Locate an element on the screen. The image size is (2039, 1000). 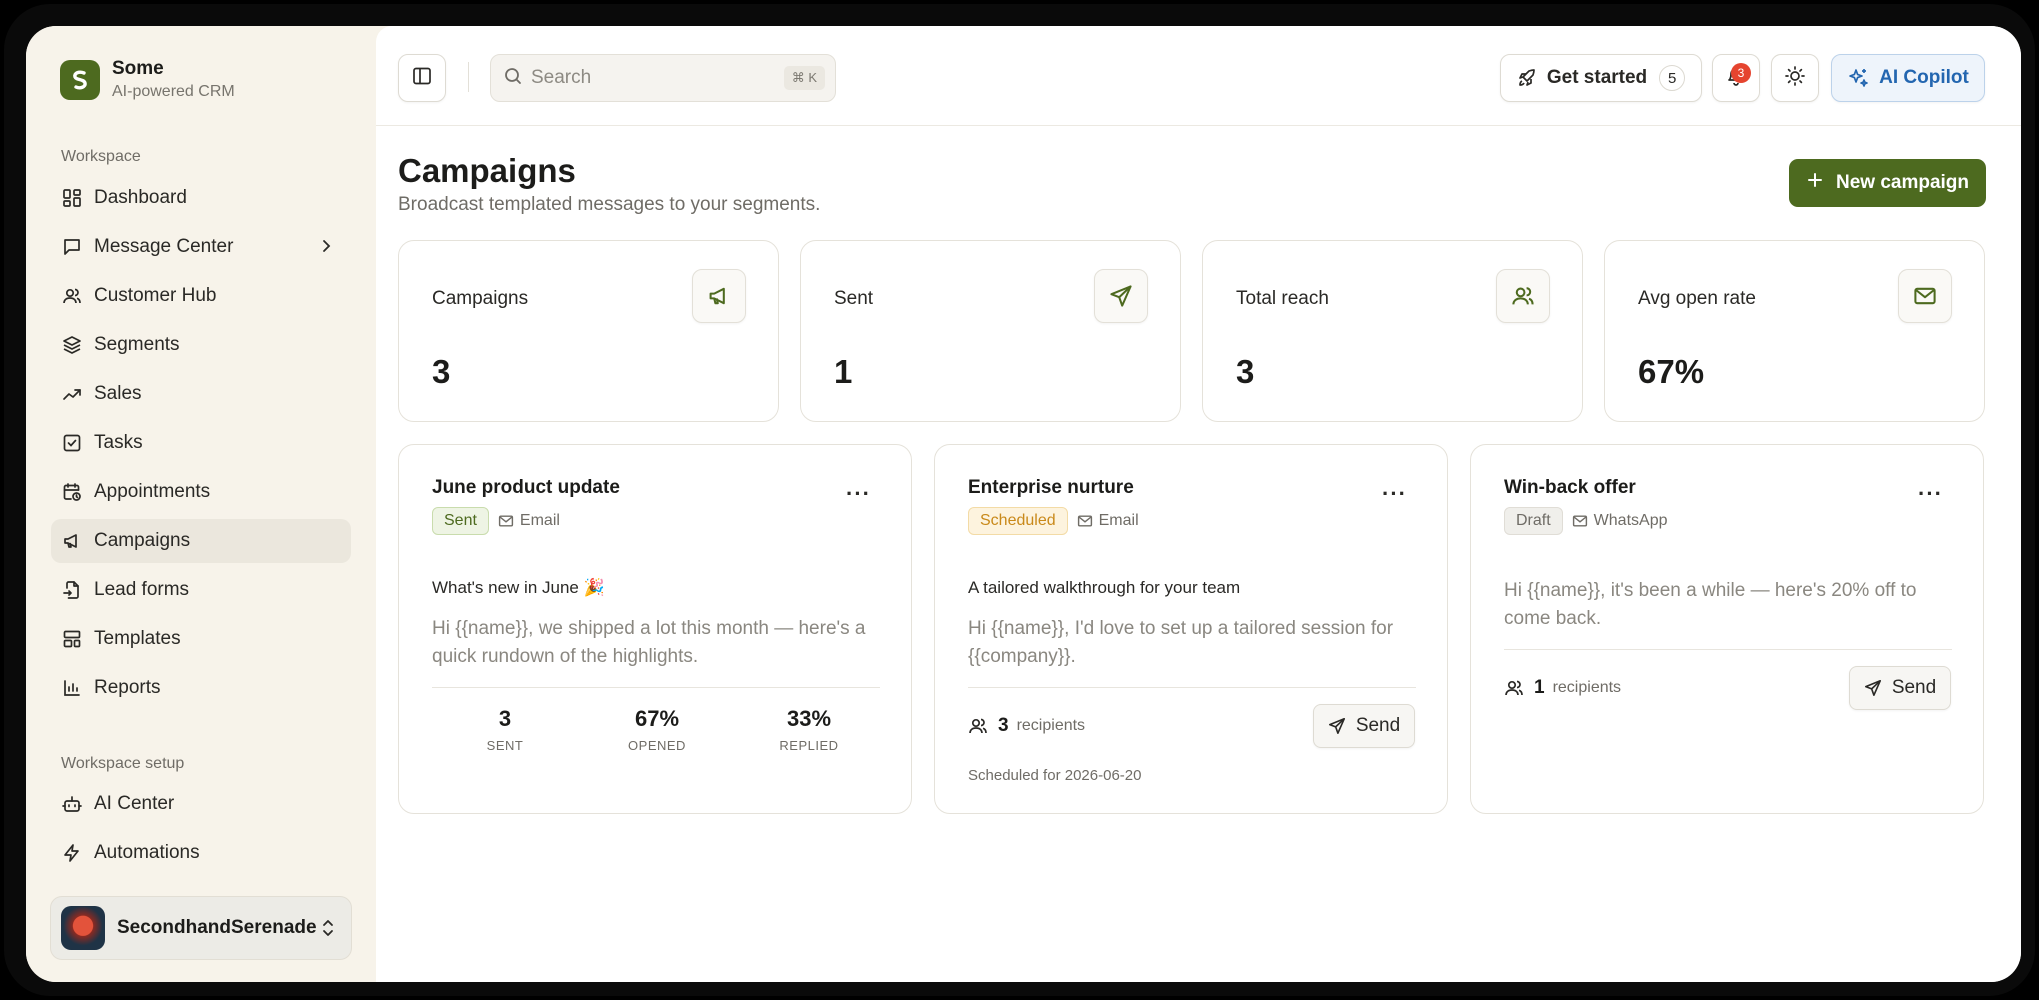
account-name: SecondhandSerenade is located at coordinates (217, 927).